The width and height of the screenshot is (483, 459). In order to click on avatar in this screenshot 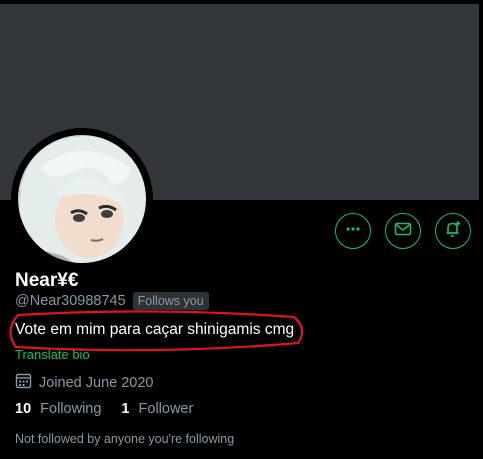, I will do `click(82, 199)`.